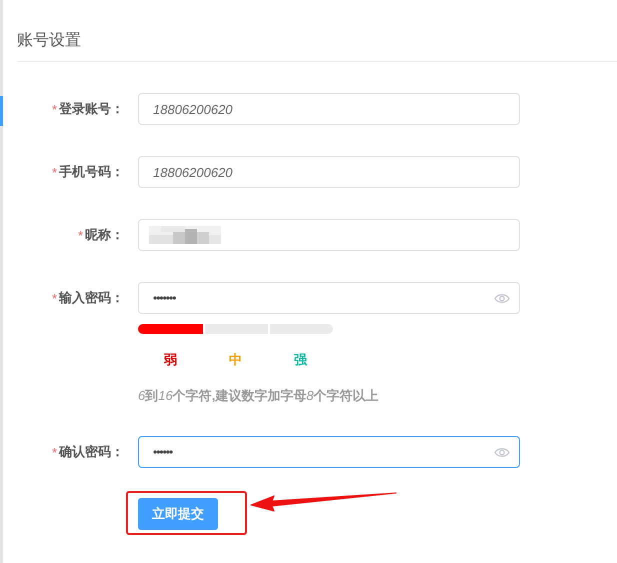 This screenshot has height=563, width=617. Describe the element at coordinates (235, 360) in the screenshot. I see `strength-label: 中` at that location.